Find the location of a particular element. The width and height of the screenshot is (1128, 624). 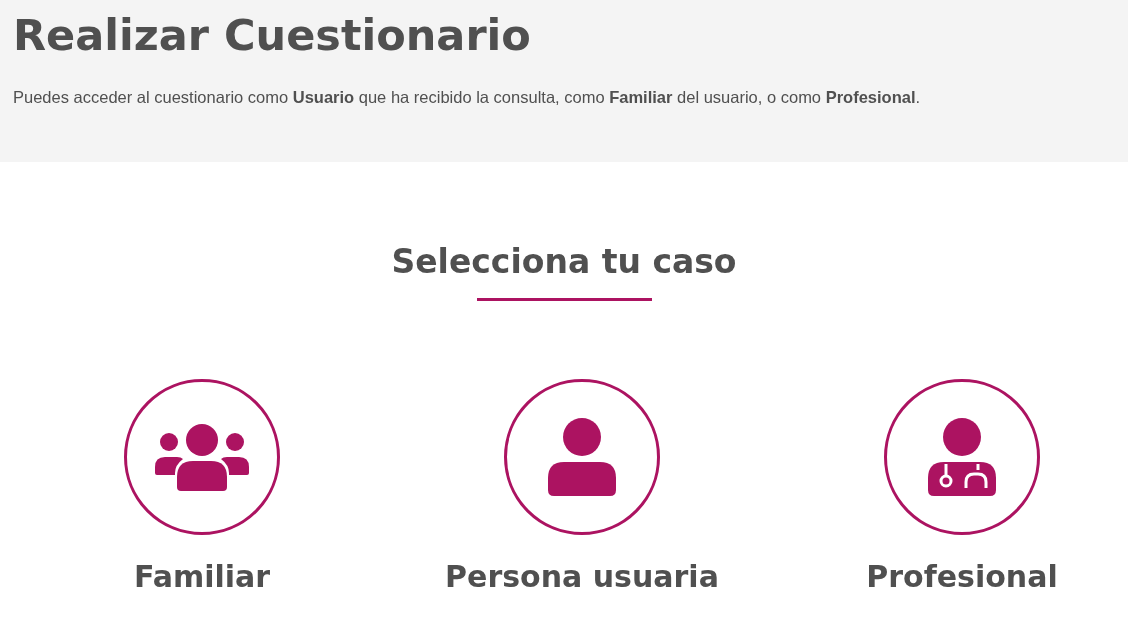

option-label: Profesional is located at coordinates (962, 576).